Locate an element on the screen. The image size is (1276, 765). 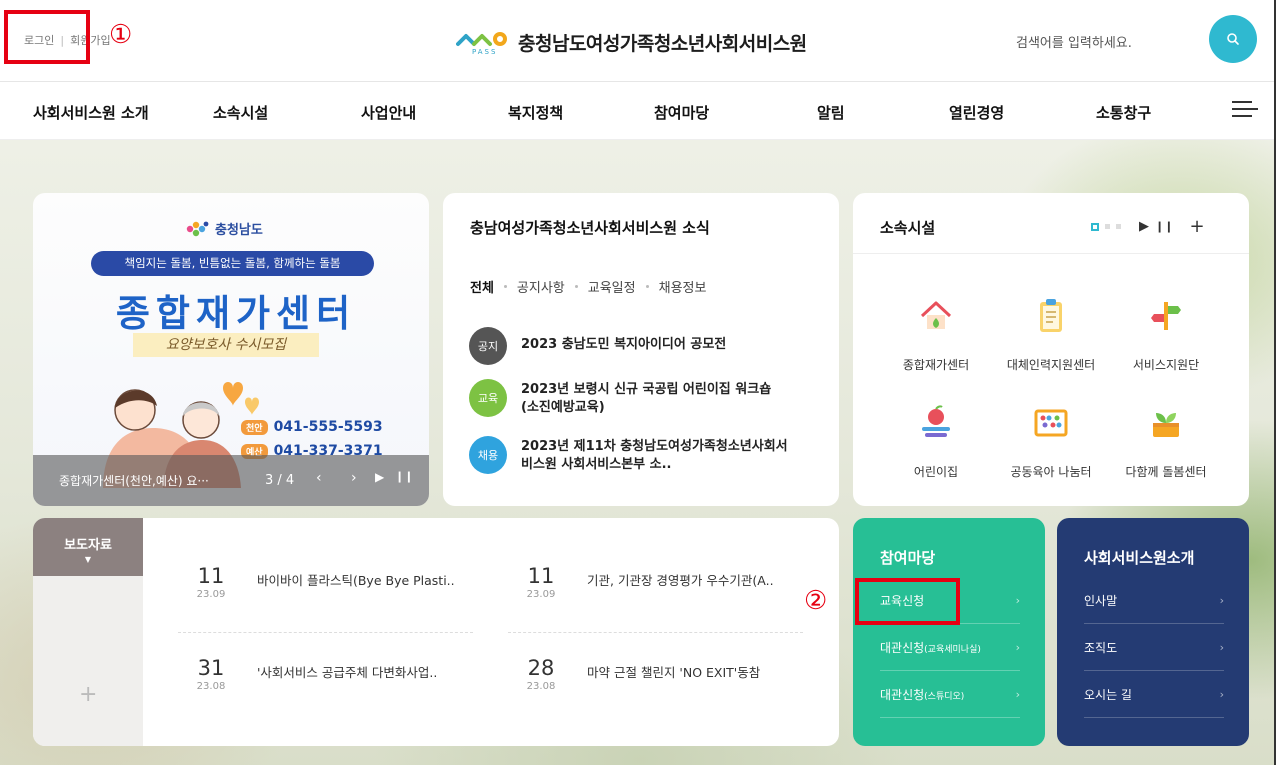
site-logo: PASS 충청남도여성가족청소년사회서비스원 is located at coordinates (631, 42).